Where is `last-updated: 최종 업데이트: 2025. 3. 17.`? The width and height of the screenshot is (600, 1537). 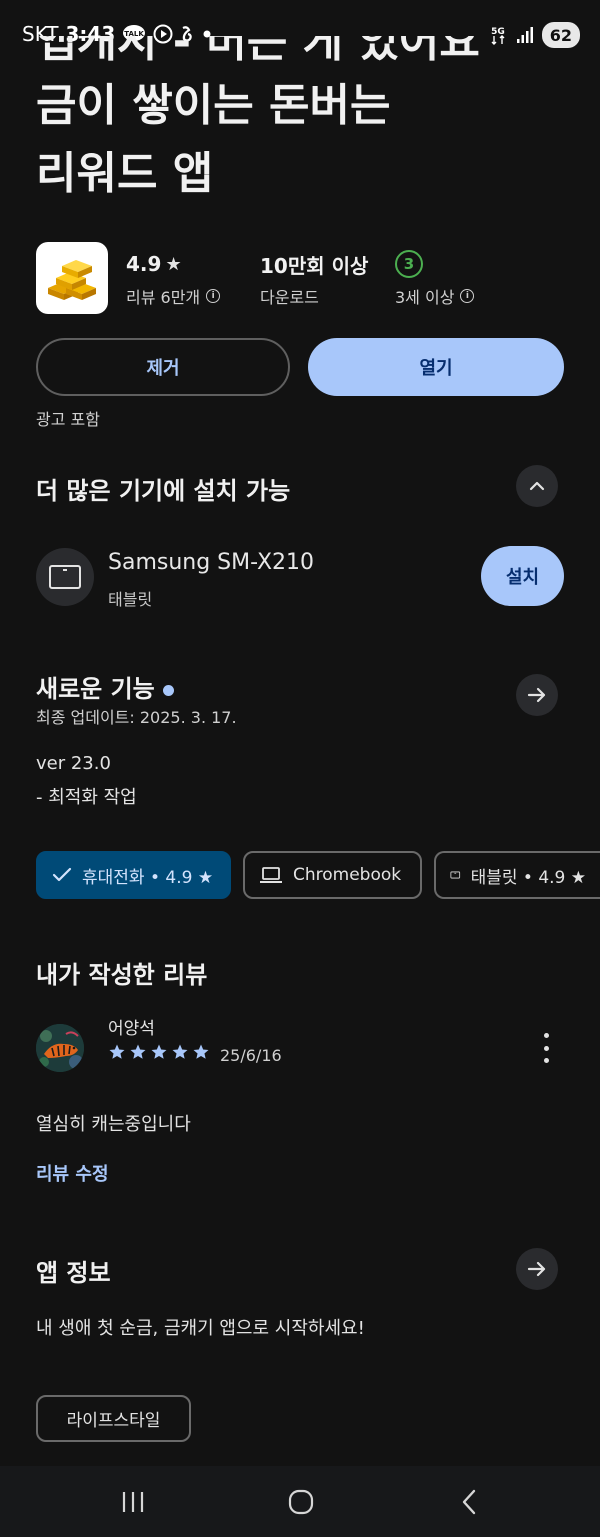
last-updated: 최종 업데이트: 2025. 3. 17. is located at coordinates (136, 717).